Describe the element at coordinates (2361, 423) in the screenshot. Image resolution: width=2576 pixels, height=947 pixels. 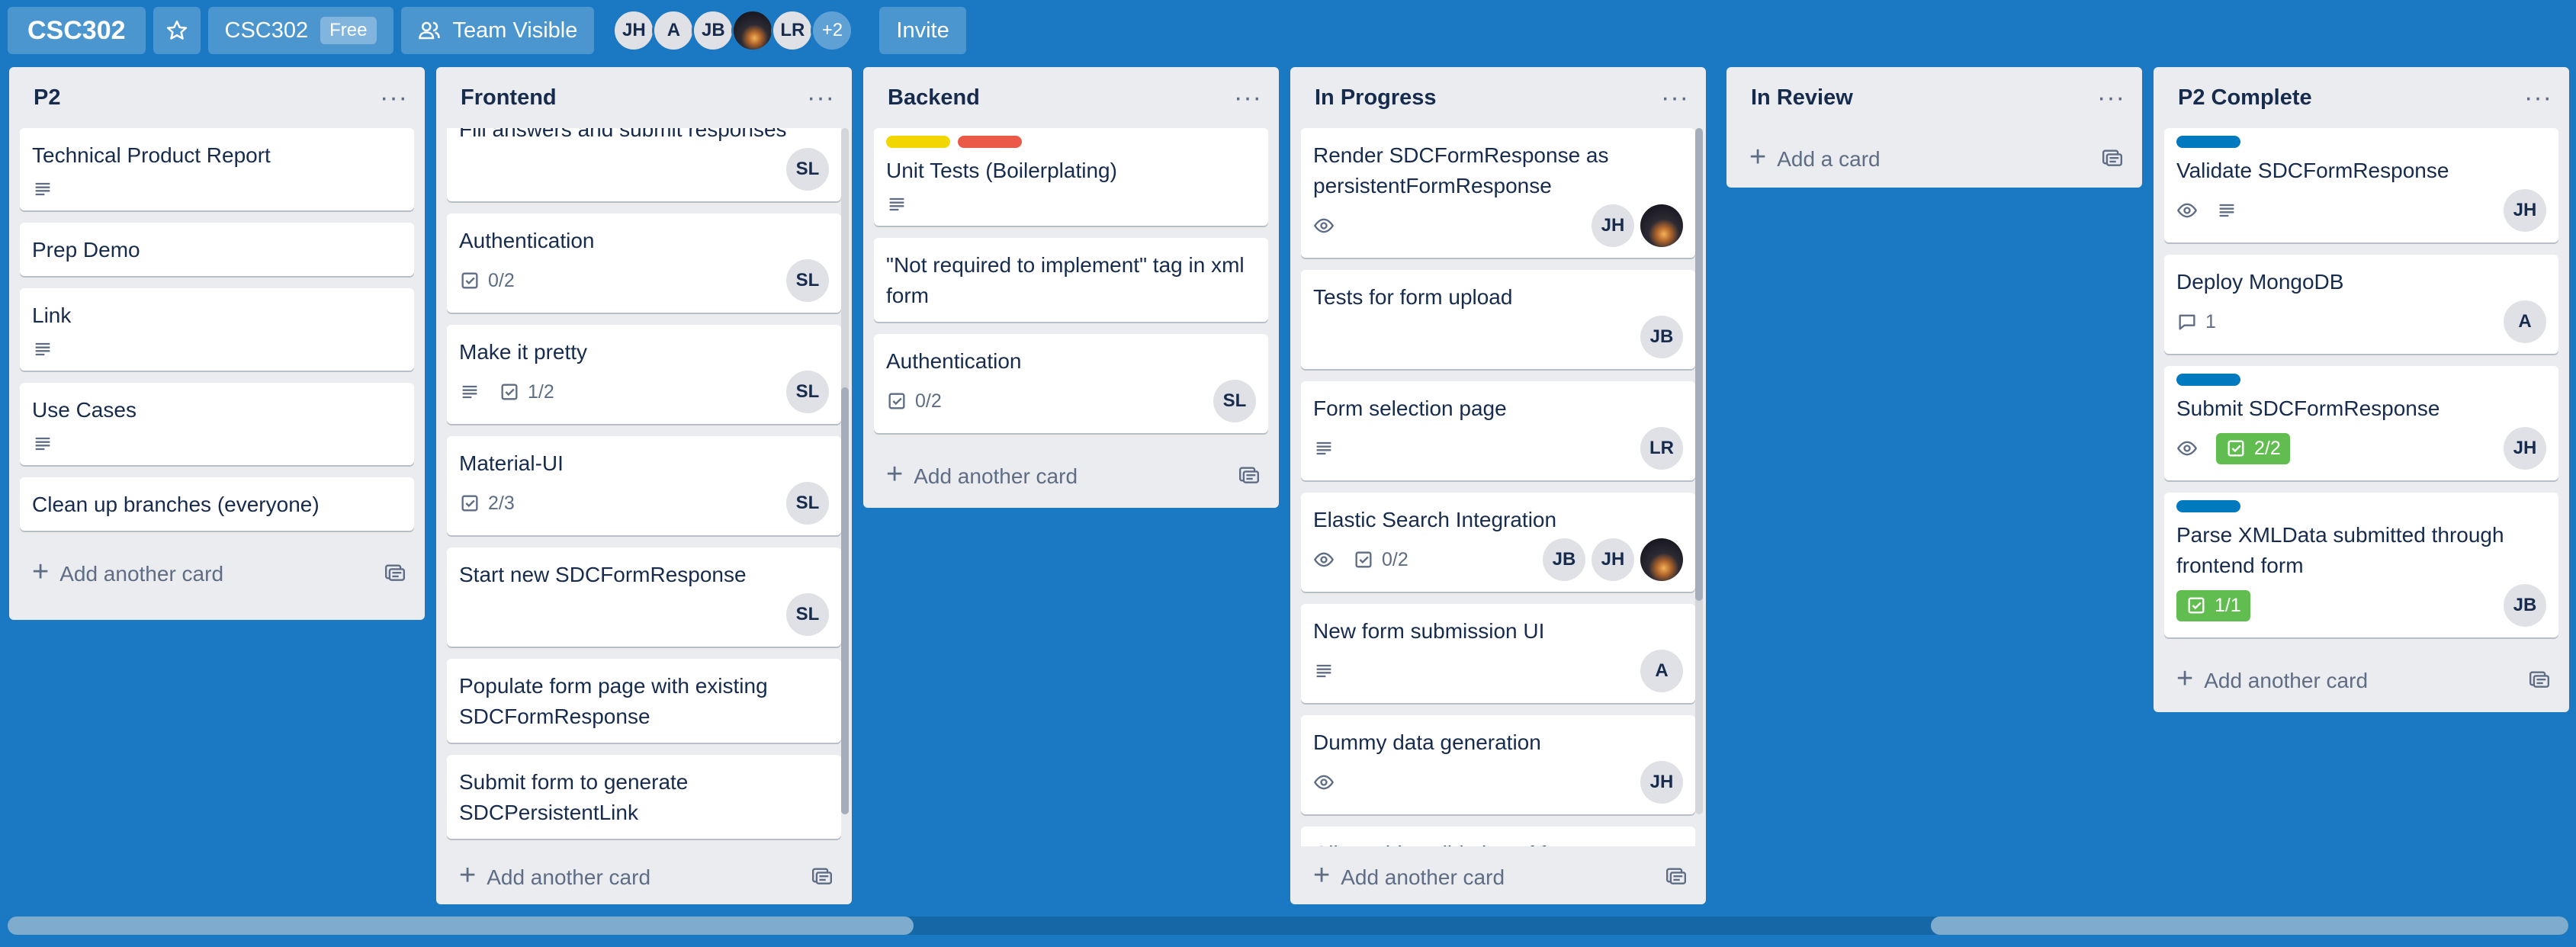
I see `card: Submit SDCFormResponse 2/2 JH` at that location.